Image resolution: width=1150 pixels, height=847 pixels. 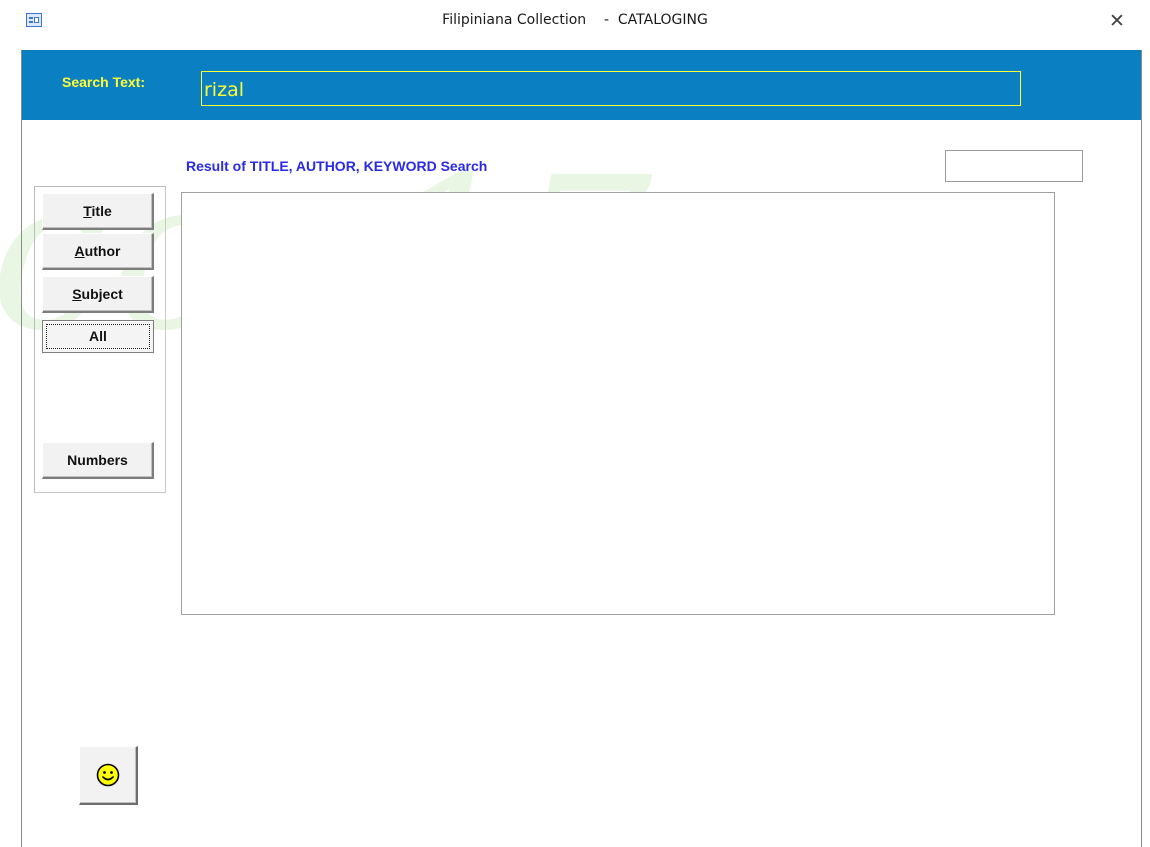 I want to click on title-bar: Filipiniana Collection - CATALOGING ✕, so click(x=575, y=25).